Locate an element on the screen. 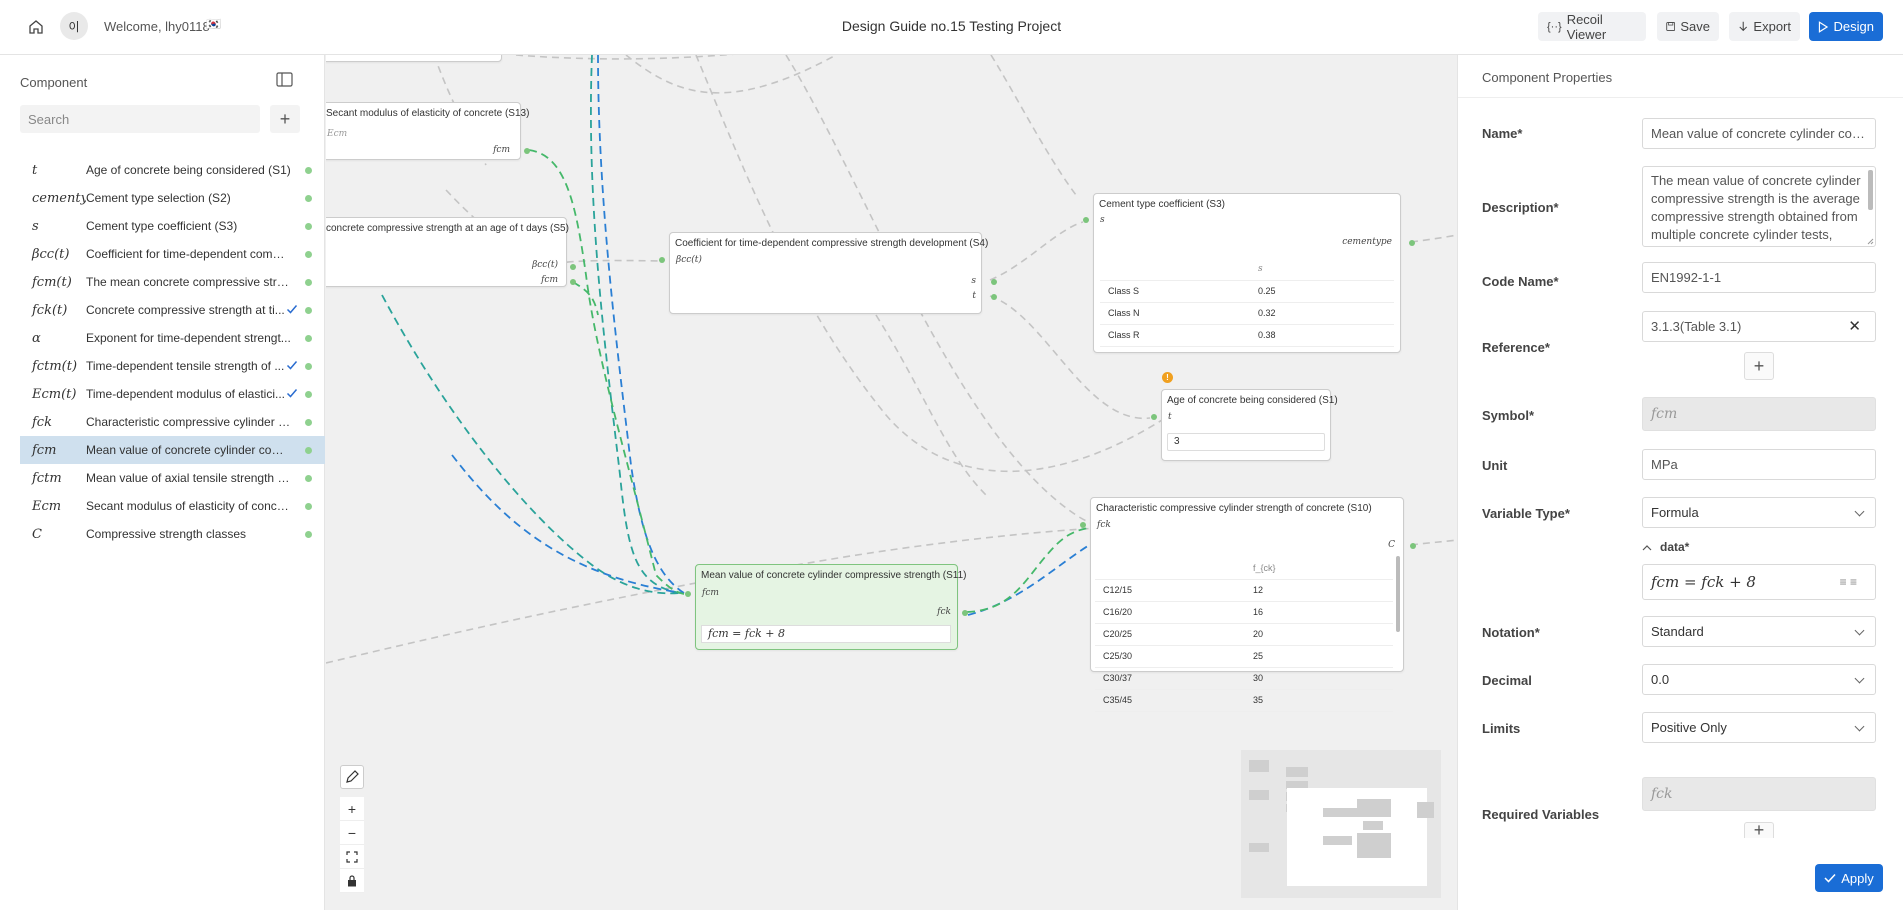  item-symbol: fcm is located at coordinates (44, 450).